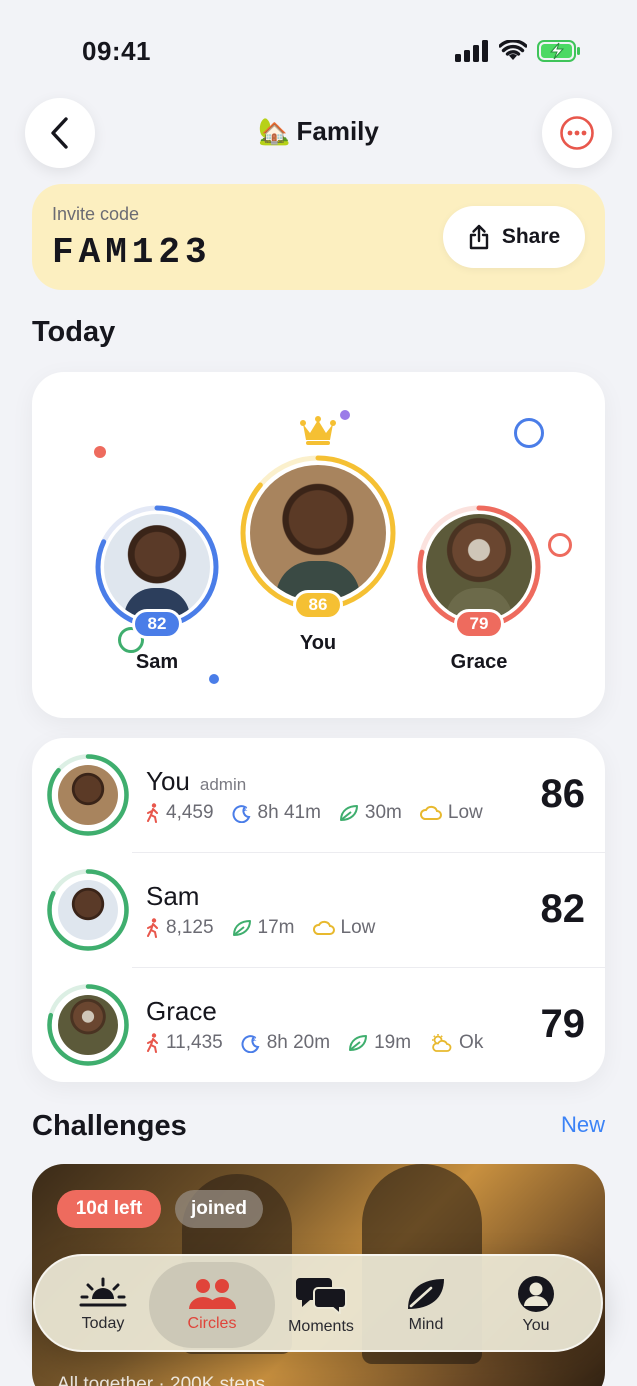 The width and height of the screenshot is (637, 1386). I want to click on tab-moments: Moments, so click(321, 1305).